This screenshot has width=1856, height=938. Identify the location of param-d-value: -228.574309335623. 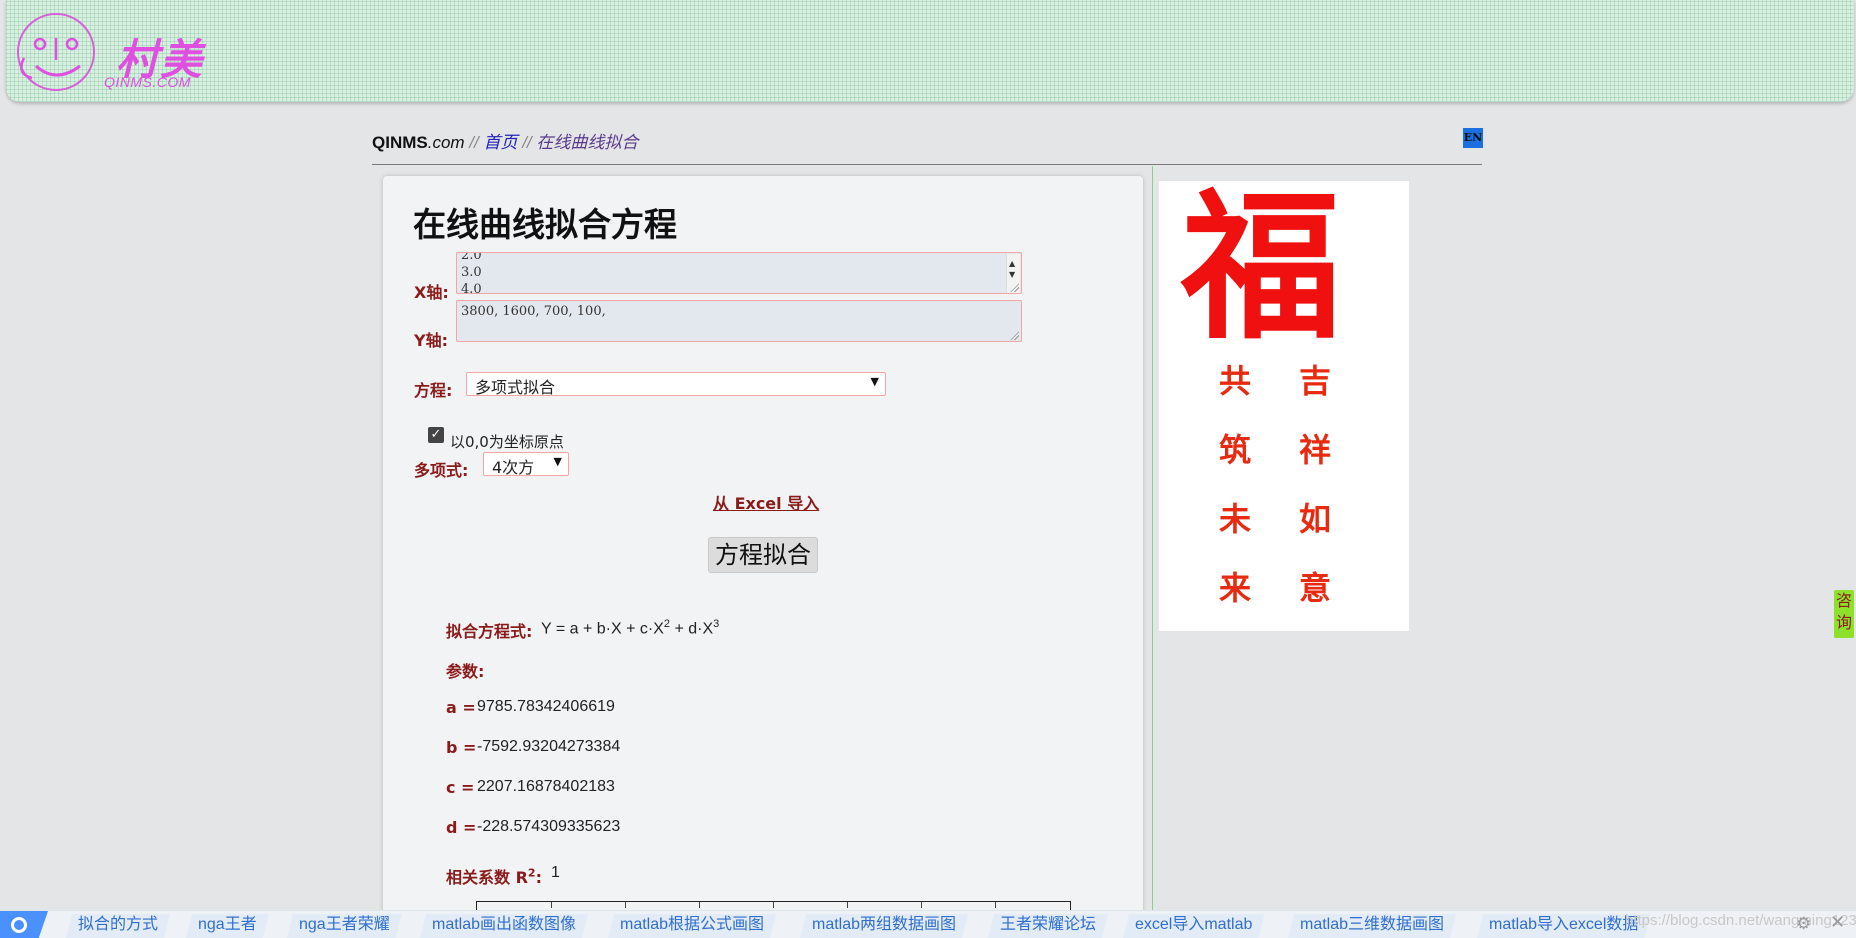
(549, 826).